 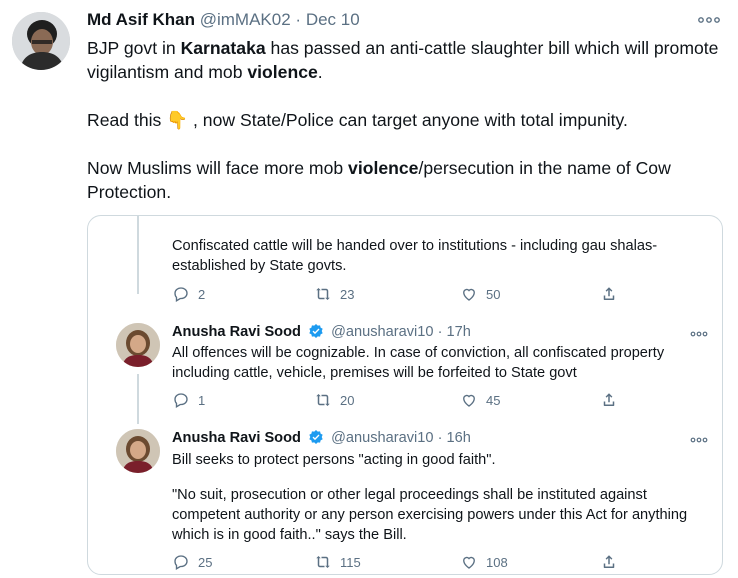 What do you see at coordinates (236, 438) in the screenshot?
I see `quote-3-author-name: Anusha Ravi Sood` at bounding box center [236, 438].